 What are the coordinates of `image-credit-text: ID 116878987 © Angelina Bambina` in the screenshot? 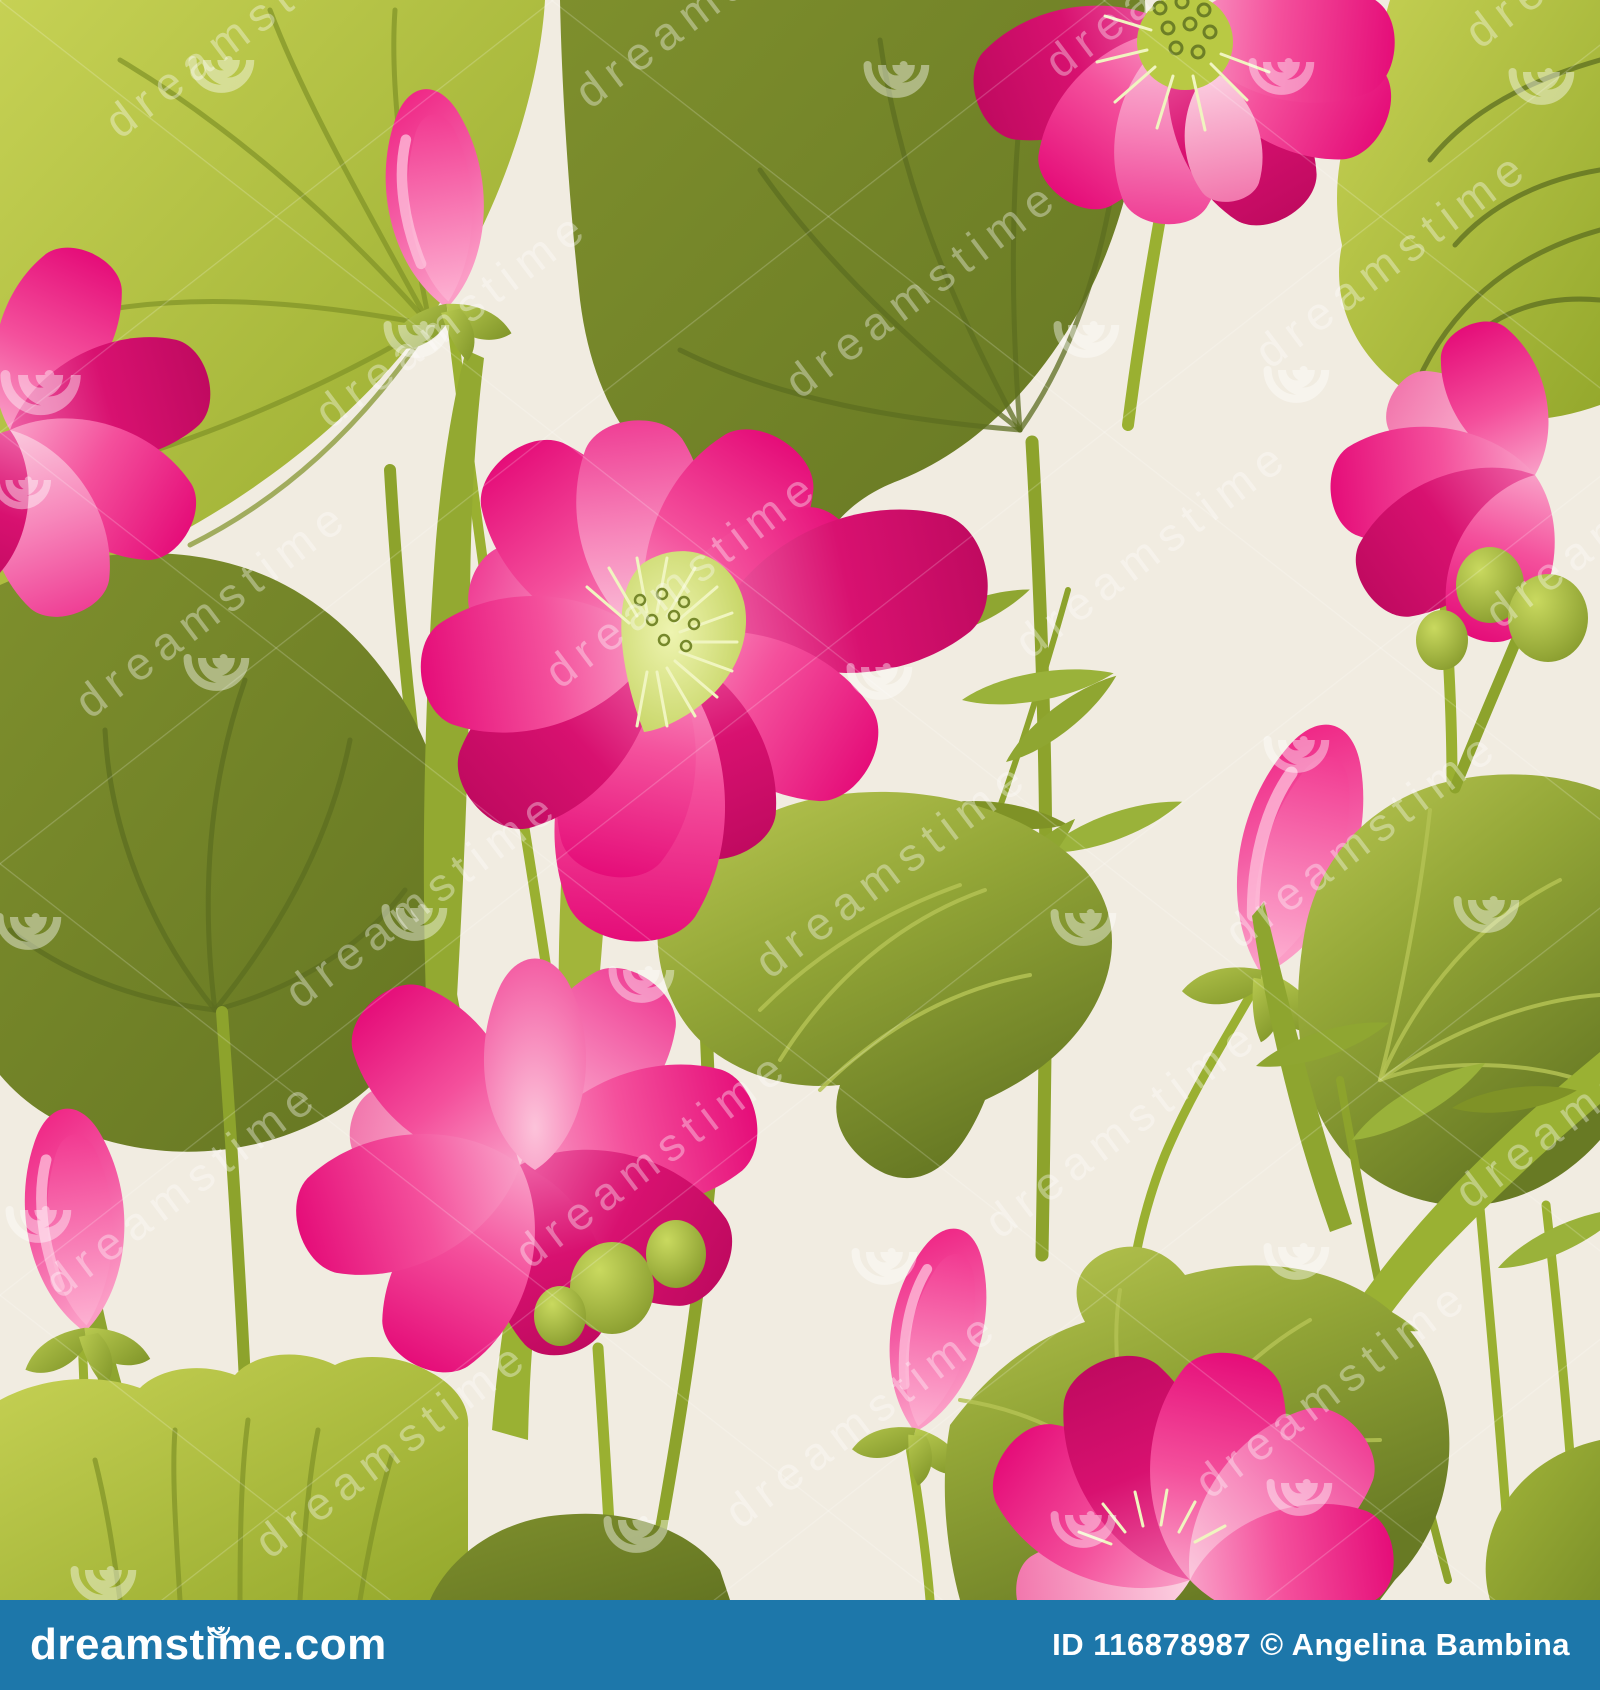 It's located at (1311, 1644).